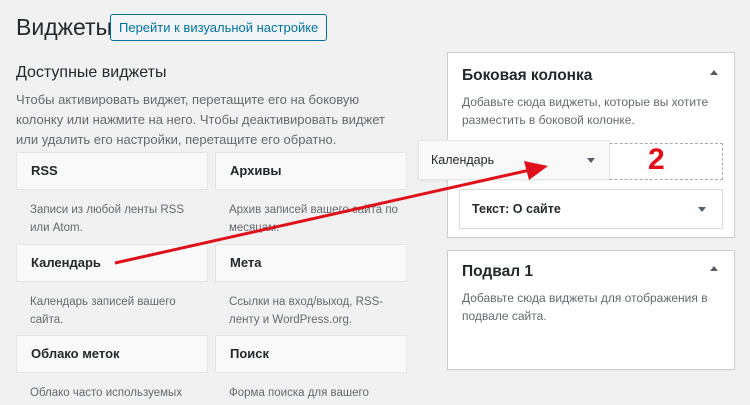 Image resolution: width=750 pixels, height=405 pixels. I want to click on step-number: 2, so click(656, 159).